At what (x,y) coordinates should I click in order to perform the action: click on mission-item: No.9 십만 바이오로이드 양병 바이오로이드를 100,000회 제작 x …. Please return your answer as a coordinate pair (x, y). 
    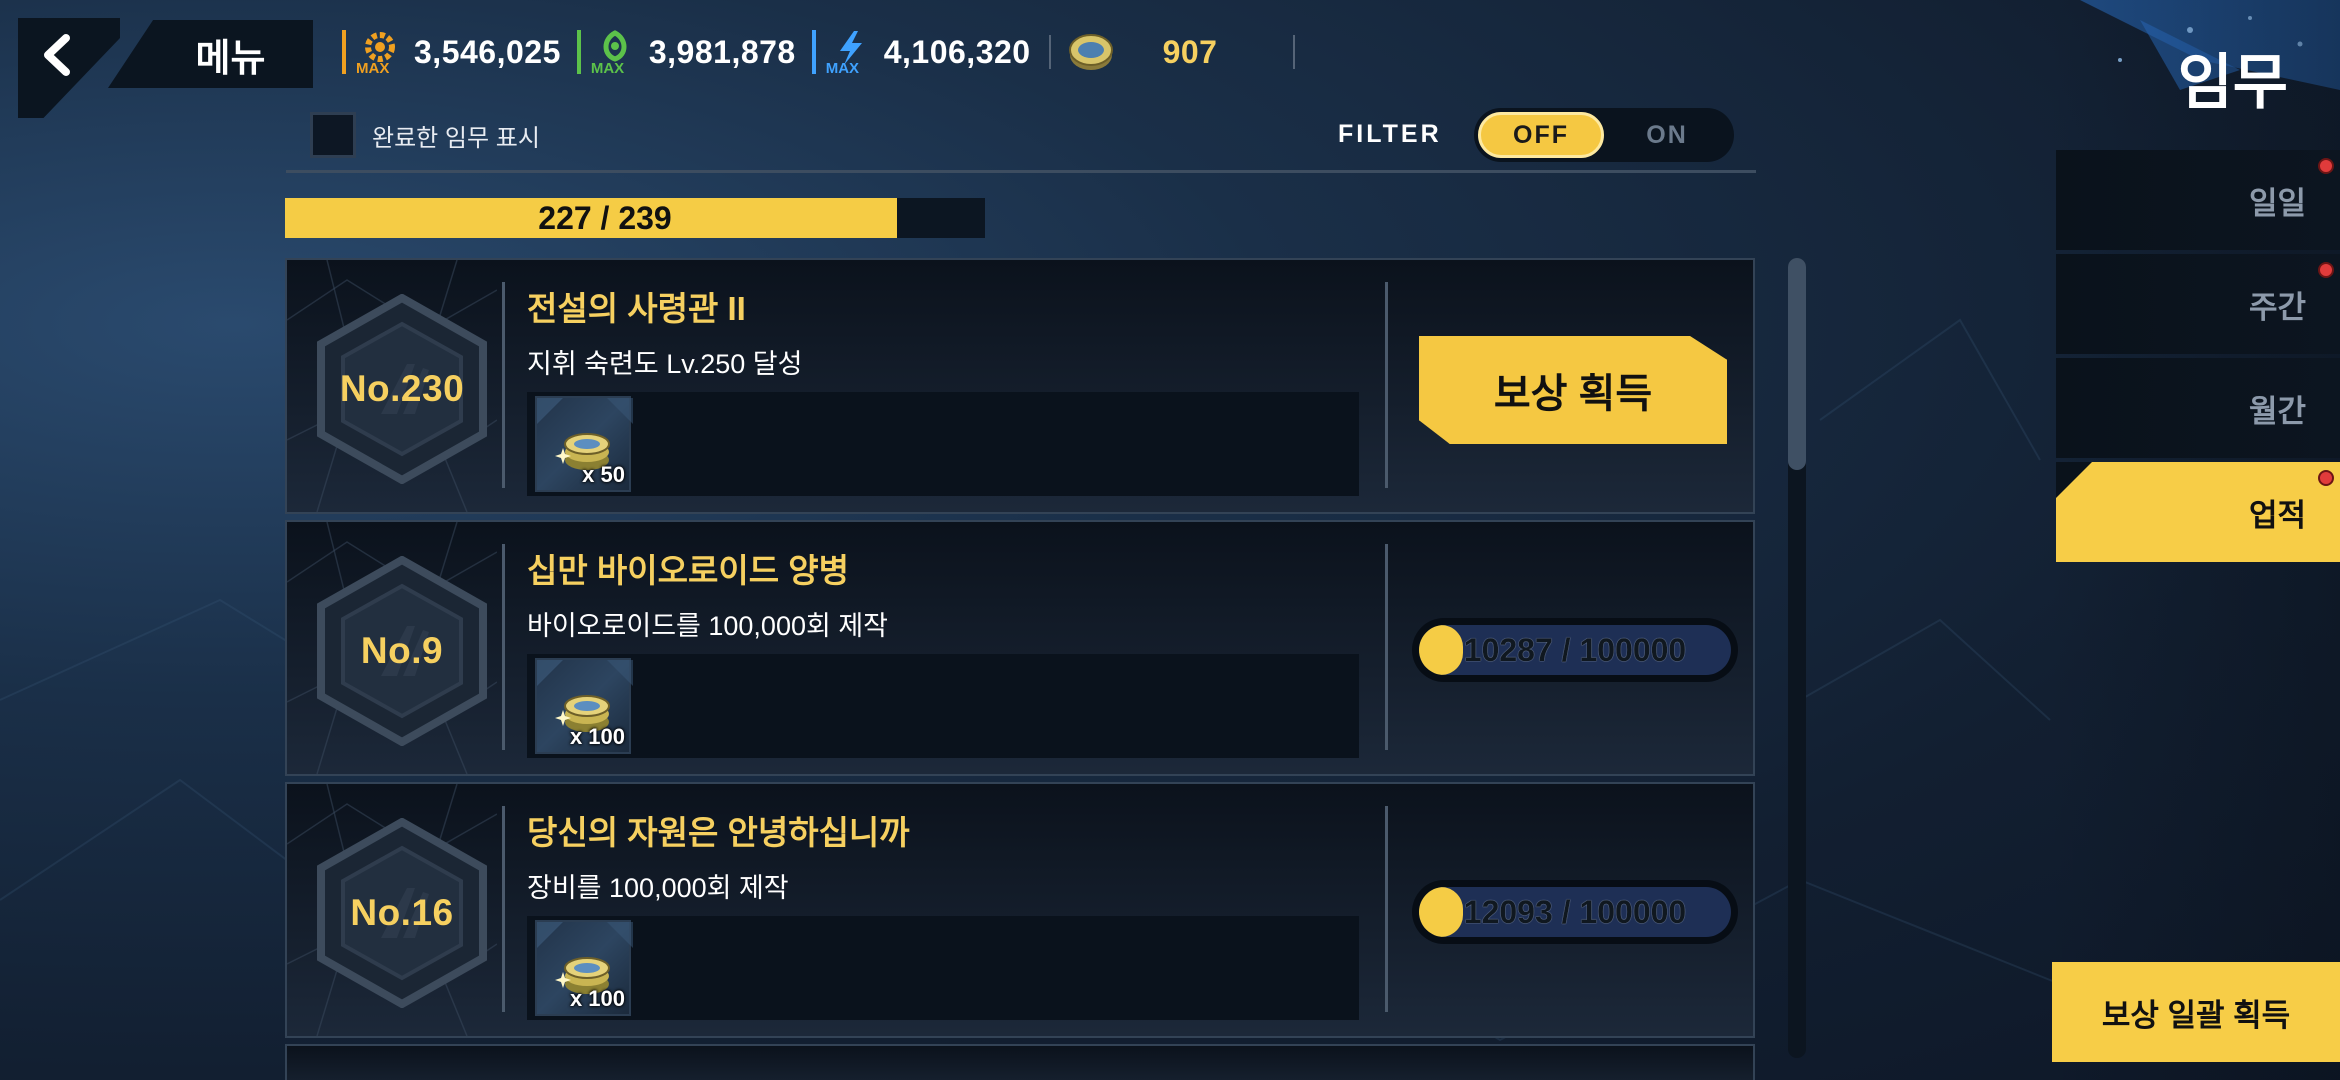
    Looking at the image, I should click on (1020, 648).